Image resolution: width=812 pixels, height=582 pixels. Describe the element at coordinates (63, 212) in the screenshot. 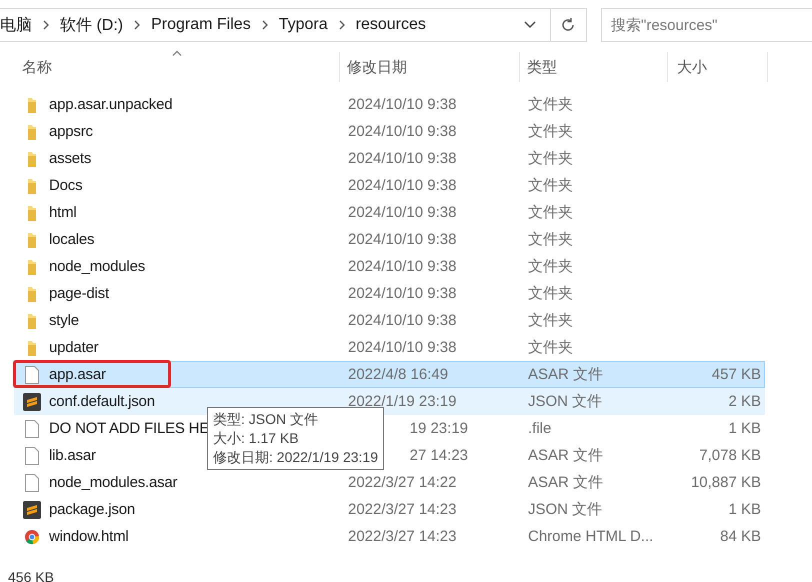

I see `file-name: html` at that location.